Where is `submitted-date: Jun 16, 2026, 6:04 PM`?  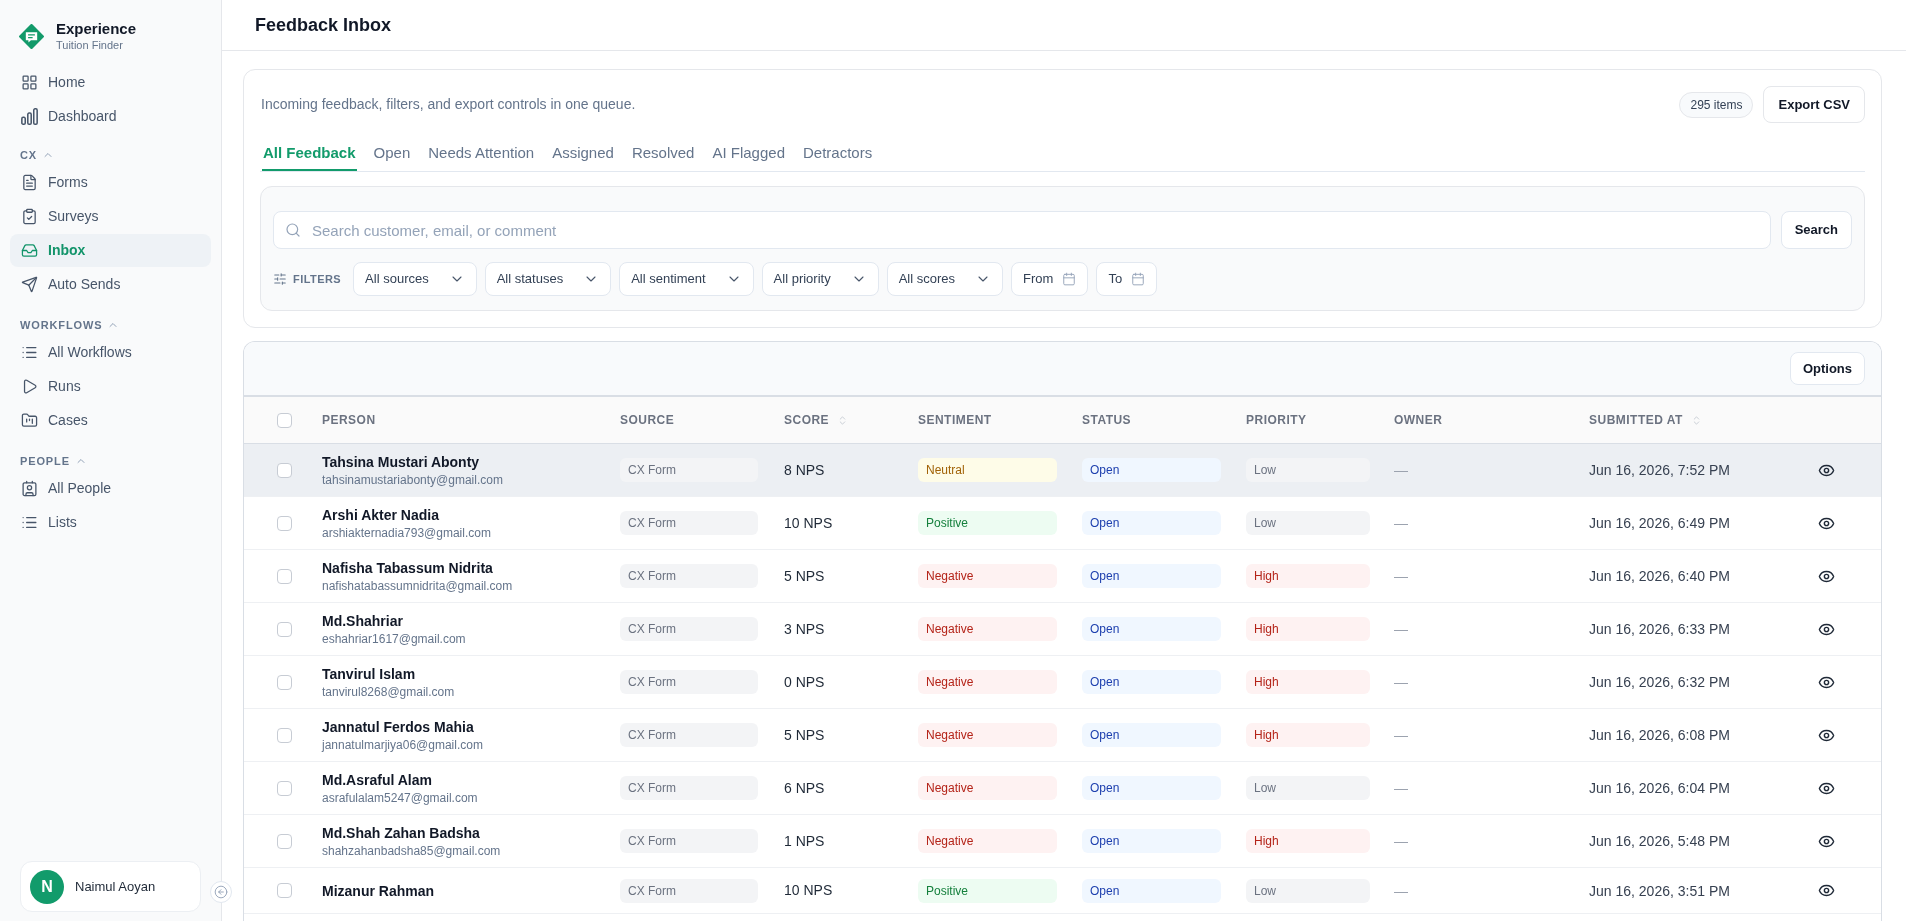 submitted-date: Jun 16, 2026, 6:04 PM is located at coordinates (1659, 788).